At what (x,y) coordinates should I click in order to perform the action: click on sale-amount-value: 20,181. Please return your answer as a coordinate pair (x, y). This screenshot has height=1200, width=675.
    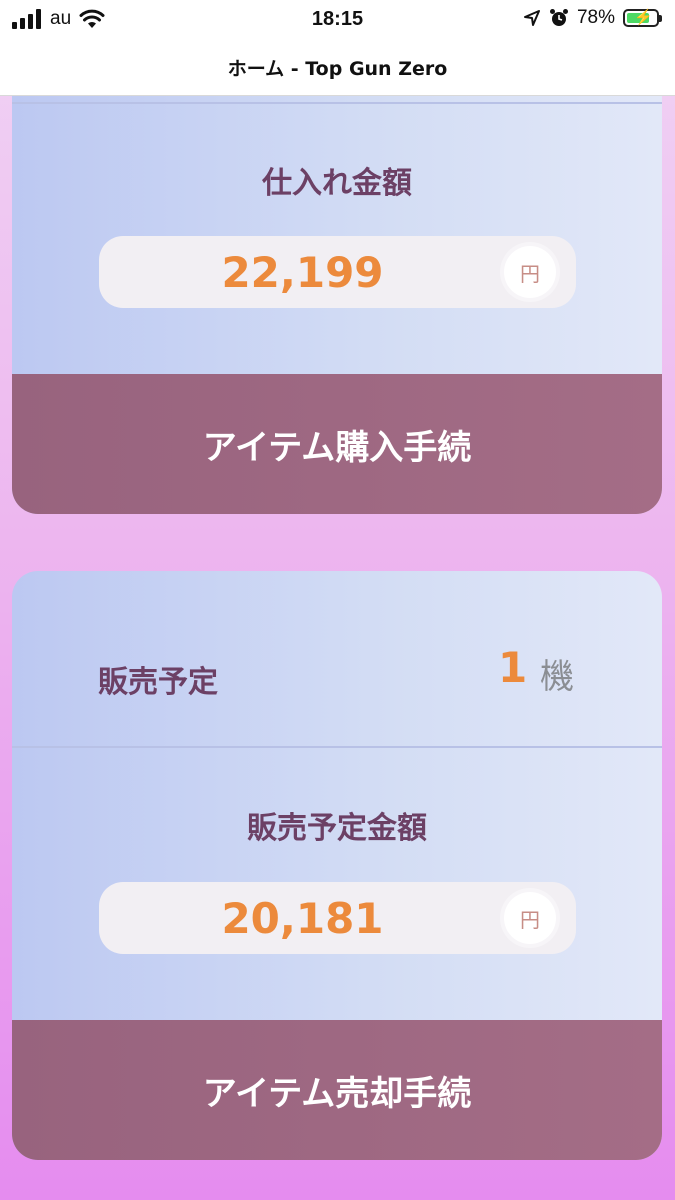
    Looking at the image, I should click on (302, 918).